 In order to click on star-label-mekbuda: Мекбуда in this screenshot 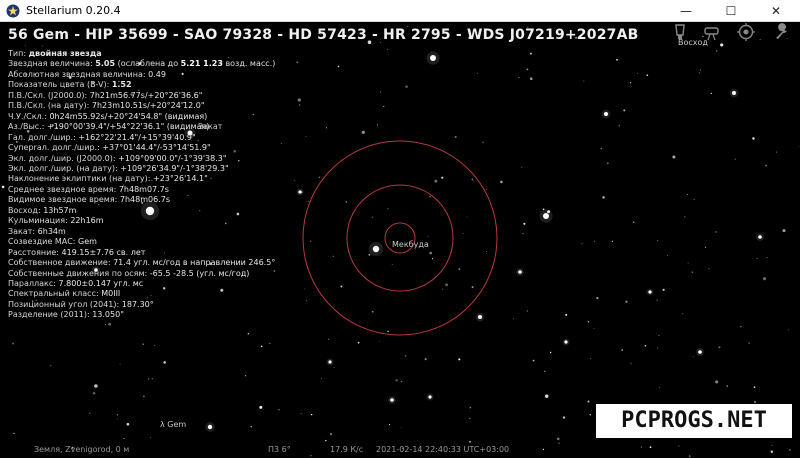, I will do `click(410, 244)`.